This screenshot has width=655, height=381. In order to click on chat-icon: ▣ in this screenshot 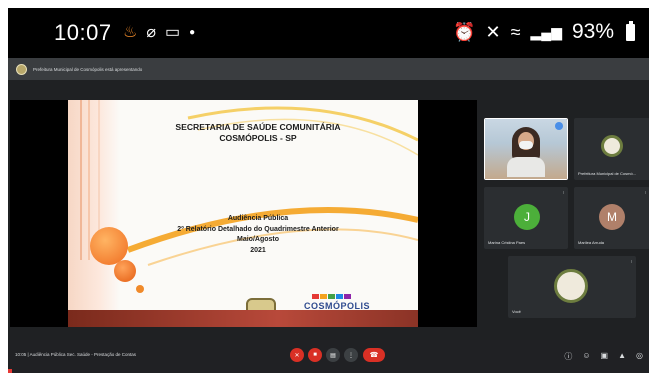, I will do `click(605, 356)`.